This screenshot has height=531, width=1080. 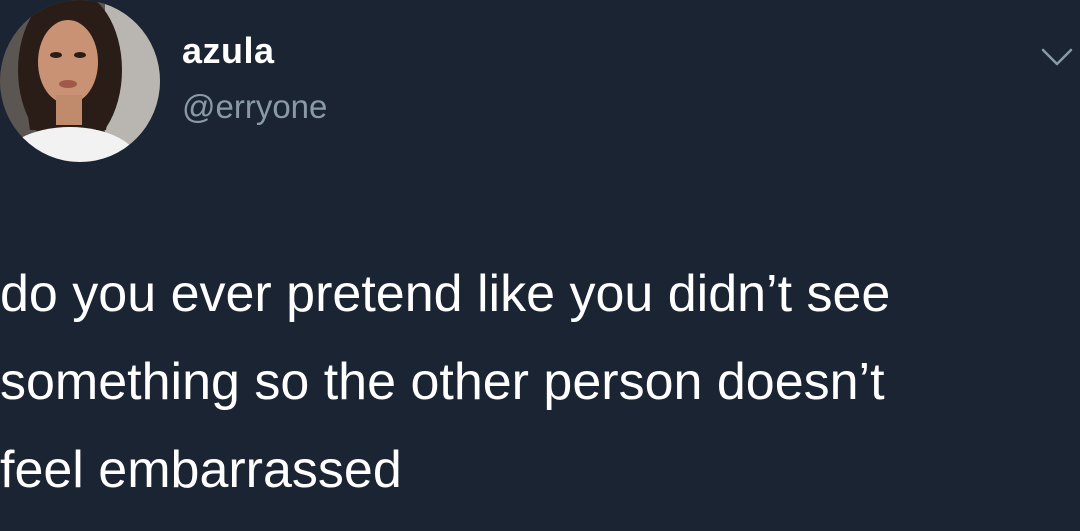 I want to click on chevron-down-icon, so click(x=1057, y=57).